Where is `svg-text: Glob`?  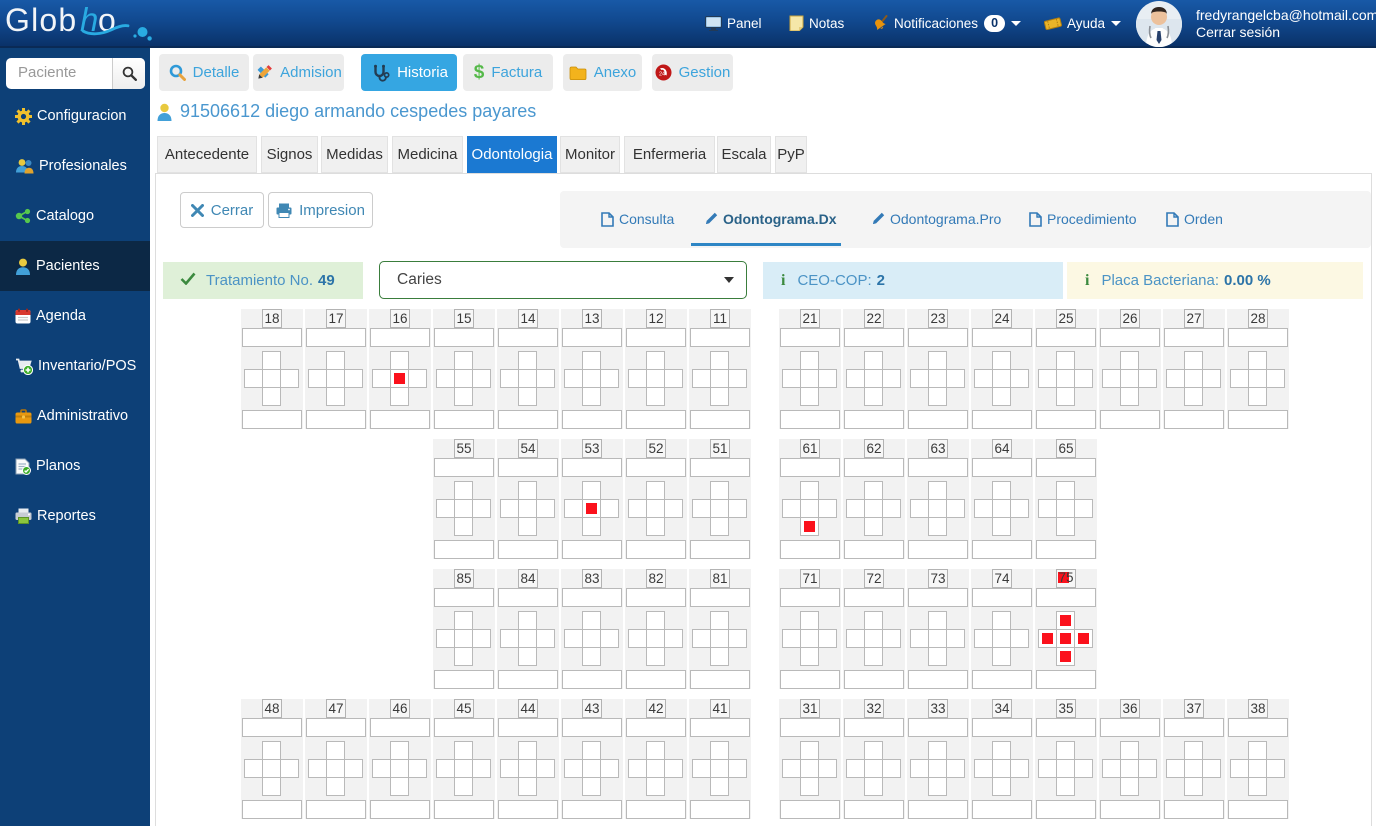 svg-text: Glob is located at coordinates (41, 20).